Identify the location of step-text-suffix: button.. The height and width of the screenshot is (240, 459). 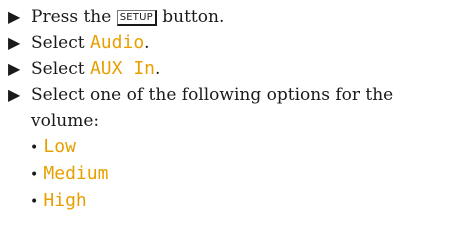
(190, 17).